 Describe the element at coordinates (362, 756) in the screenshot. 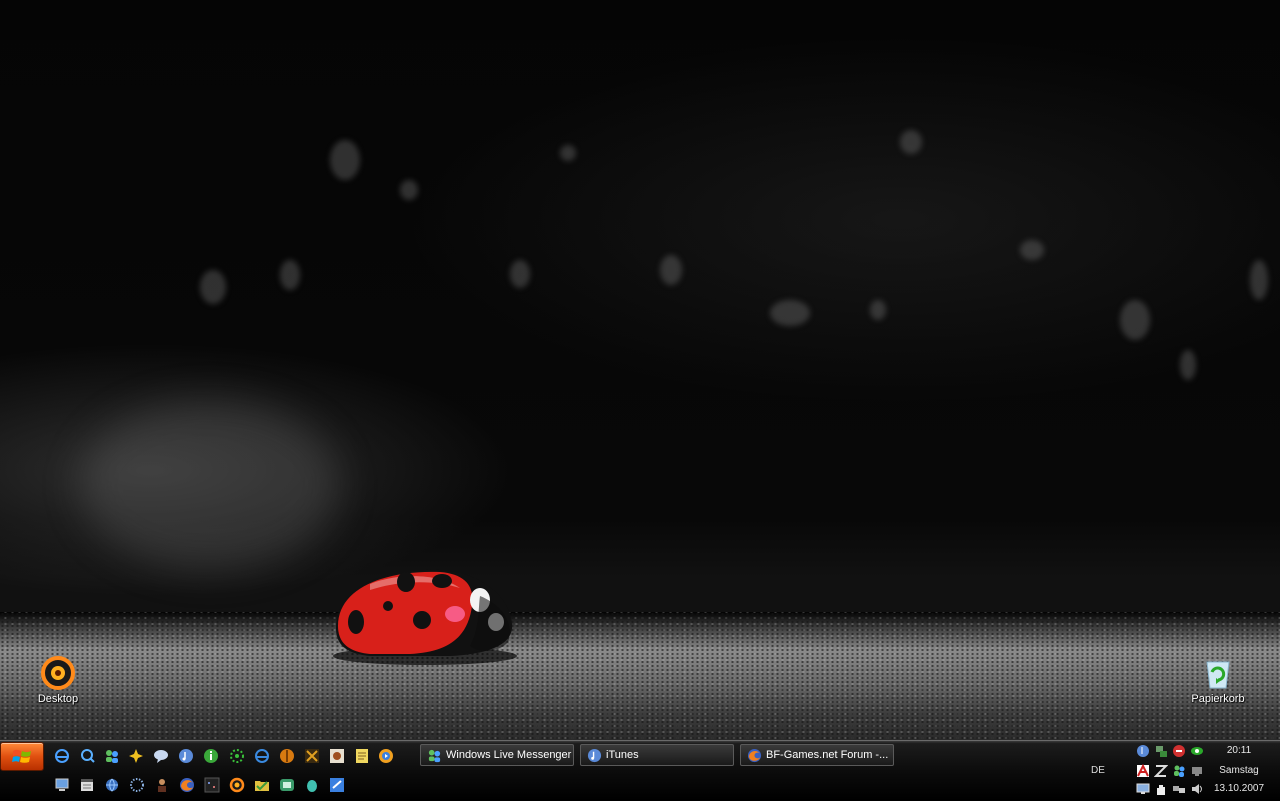

I see `notepad-icon` at that location.